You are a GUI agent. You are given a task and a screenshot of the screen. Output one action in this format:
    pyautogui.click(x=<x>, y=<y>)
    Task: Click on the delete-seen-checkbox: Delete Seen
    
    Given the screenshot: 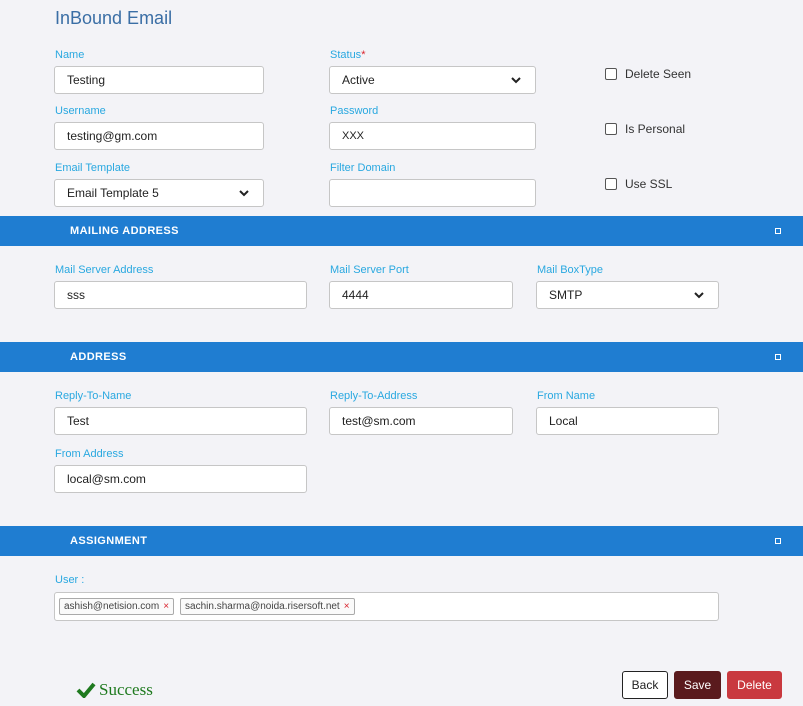 What is the action you would take?
    pyautogui.click(x=648, y=74)
    